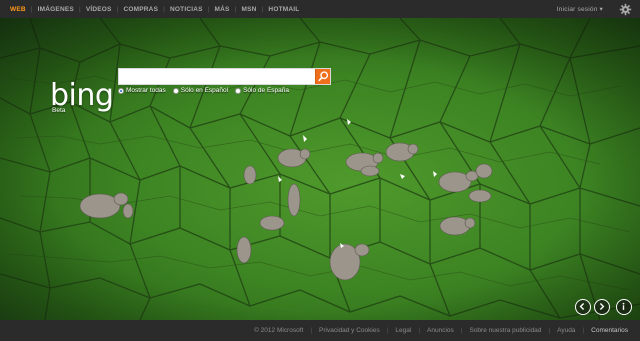 The image size is (640, 341). I want to click on image-info-button, so click(624, 307).